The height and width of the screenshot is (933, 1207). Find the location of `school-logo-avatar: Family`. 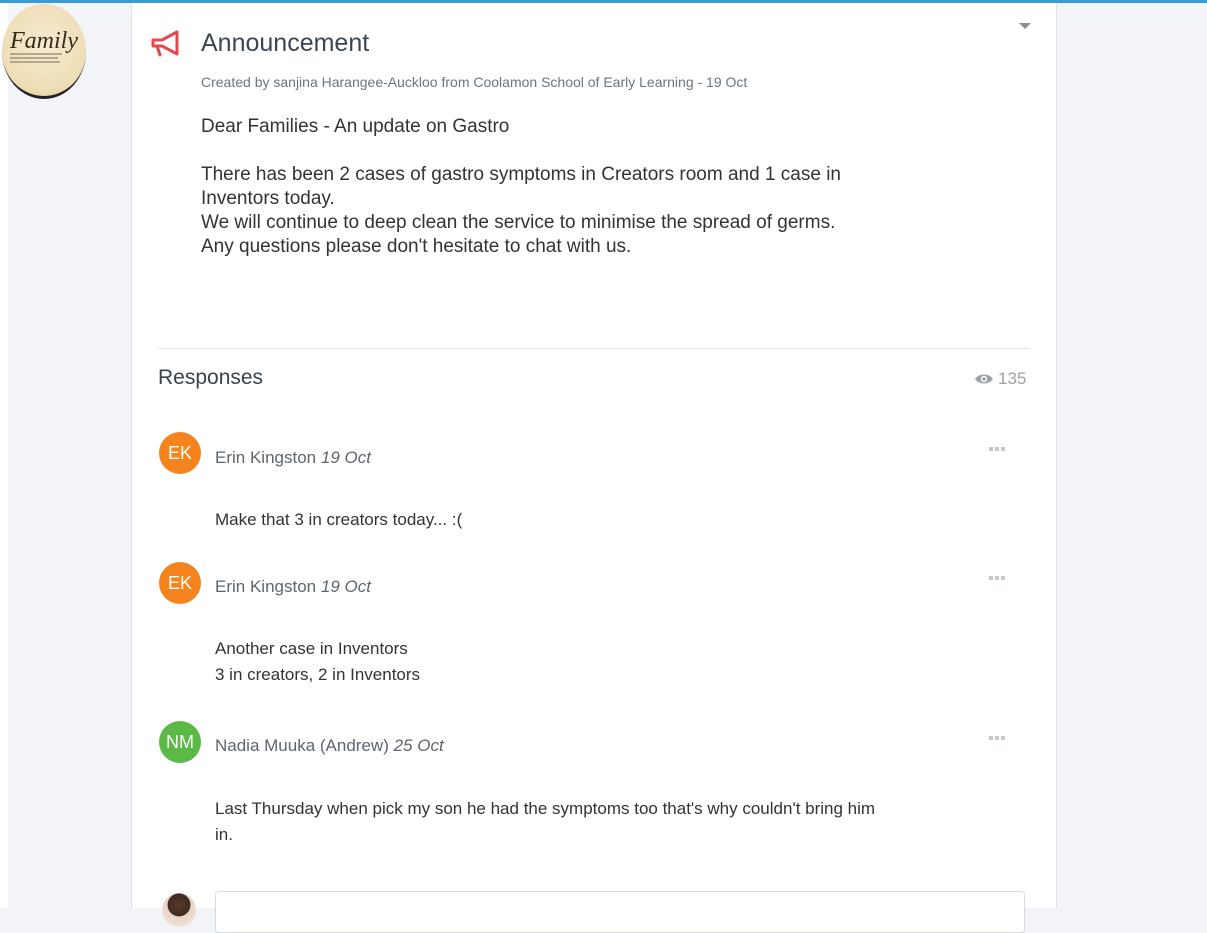

school-logo-avatar: Family is located at coordinates (44, 51).